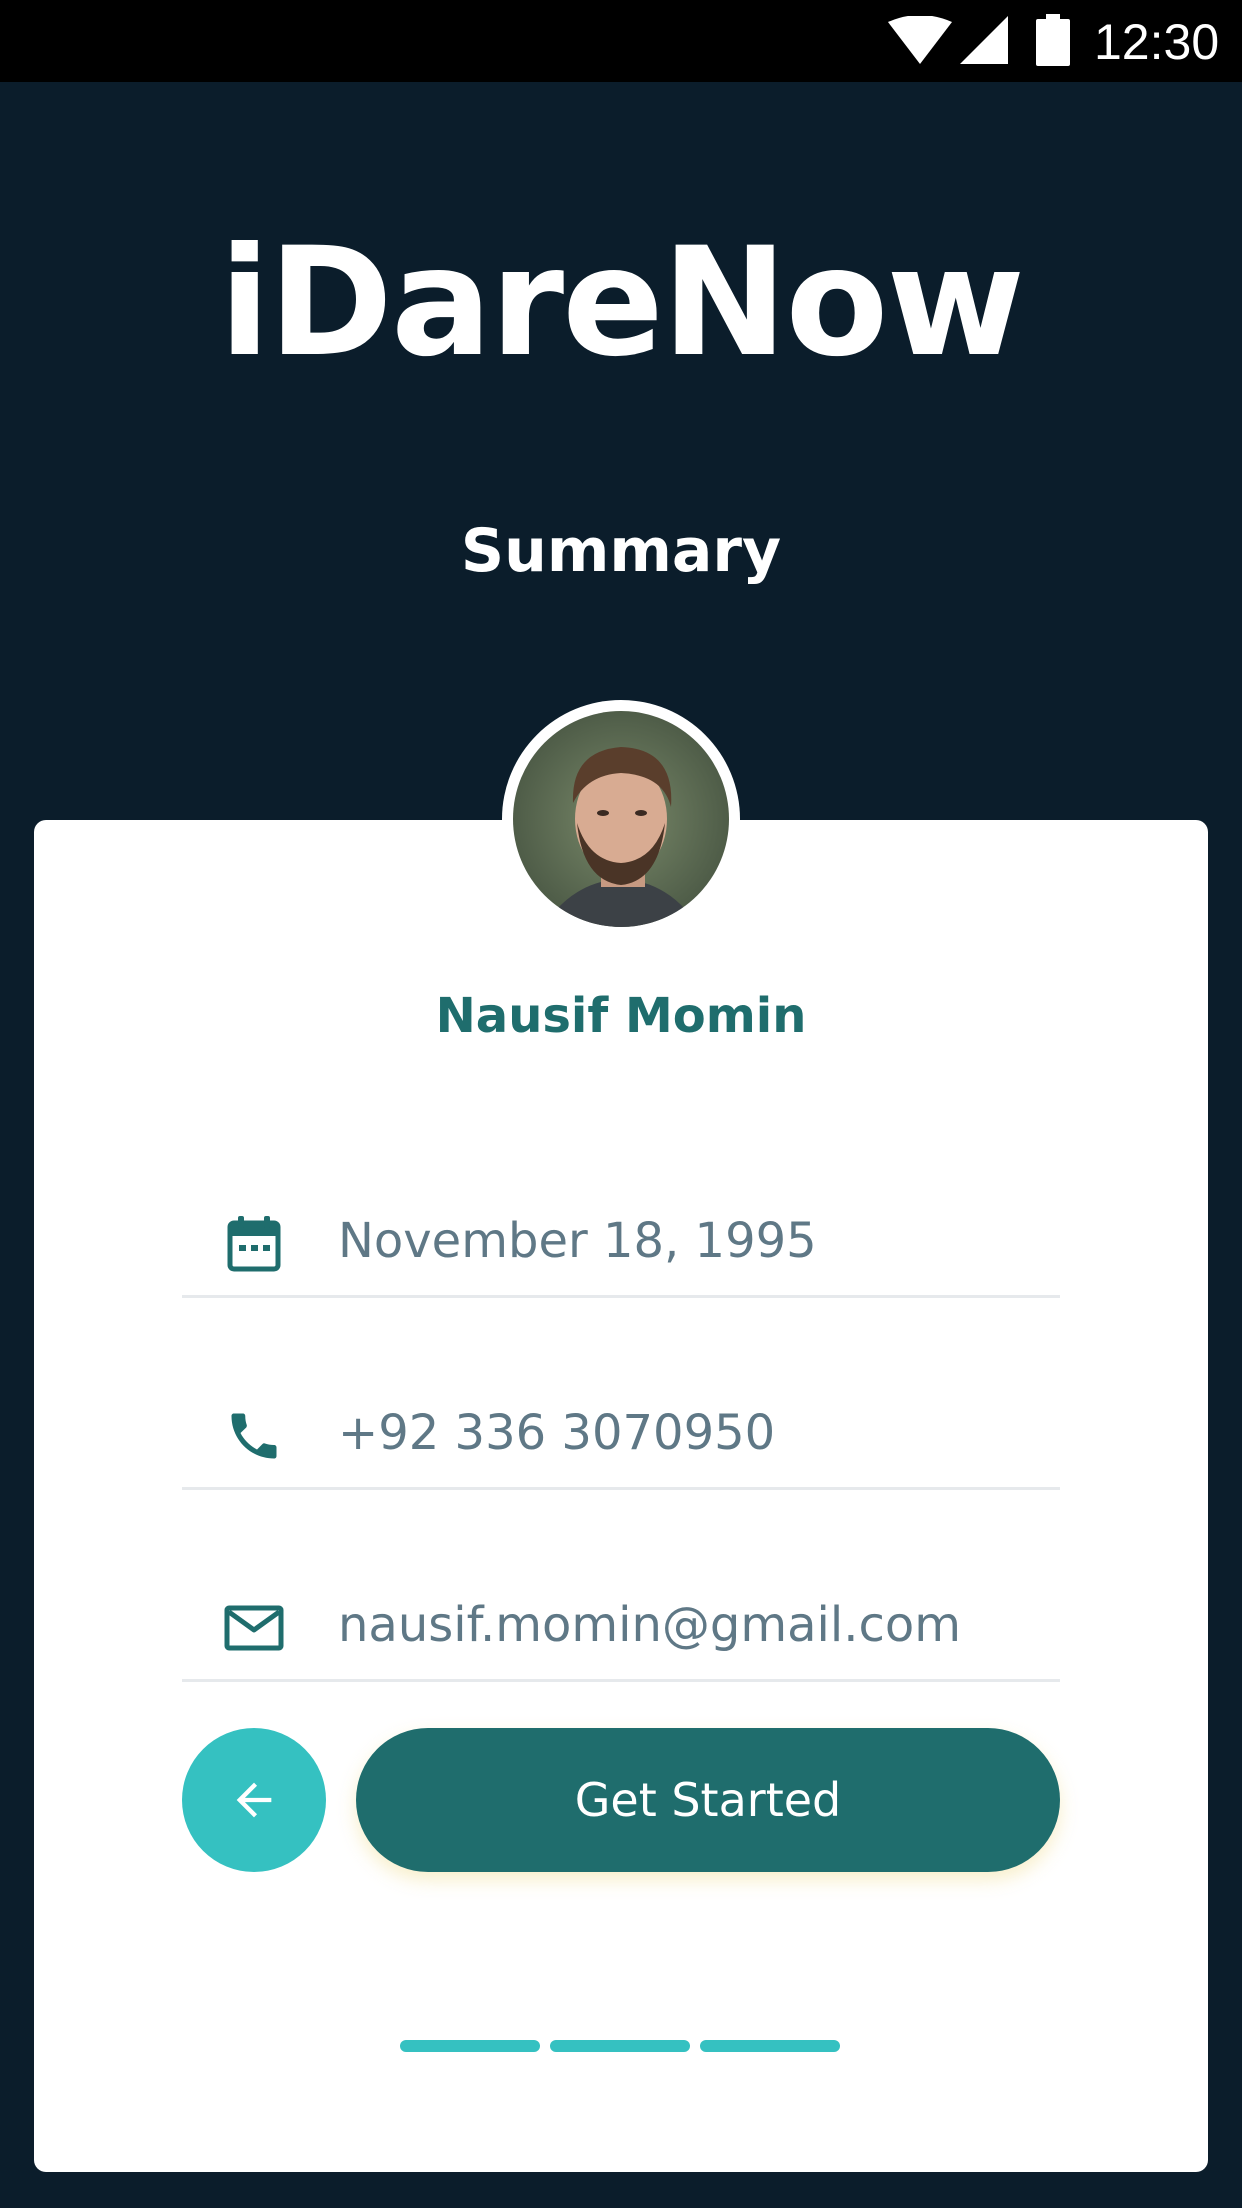 Image resolution: width=1242 pixels, height=2208 pixels. Describe the element at coordinates (254, 1244) in the screenshot. I see `calendar-icon` at that location.